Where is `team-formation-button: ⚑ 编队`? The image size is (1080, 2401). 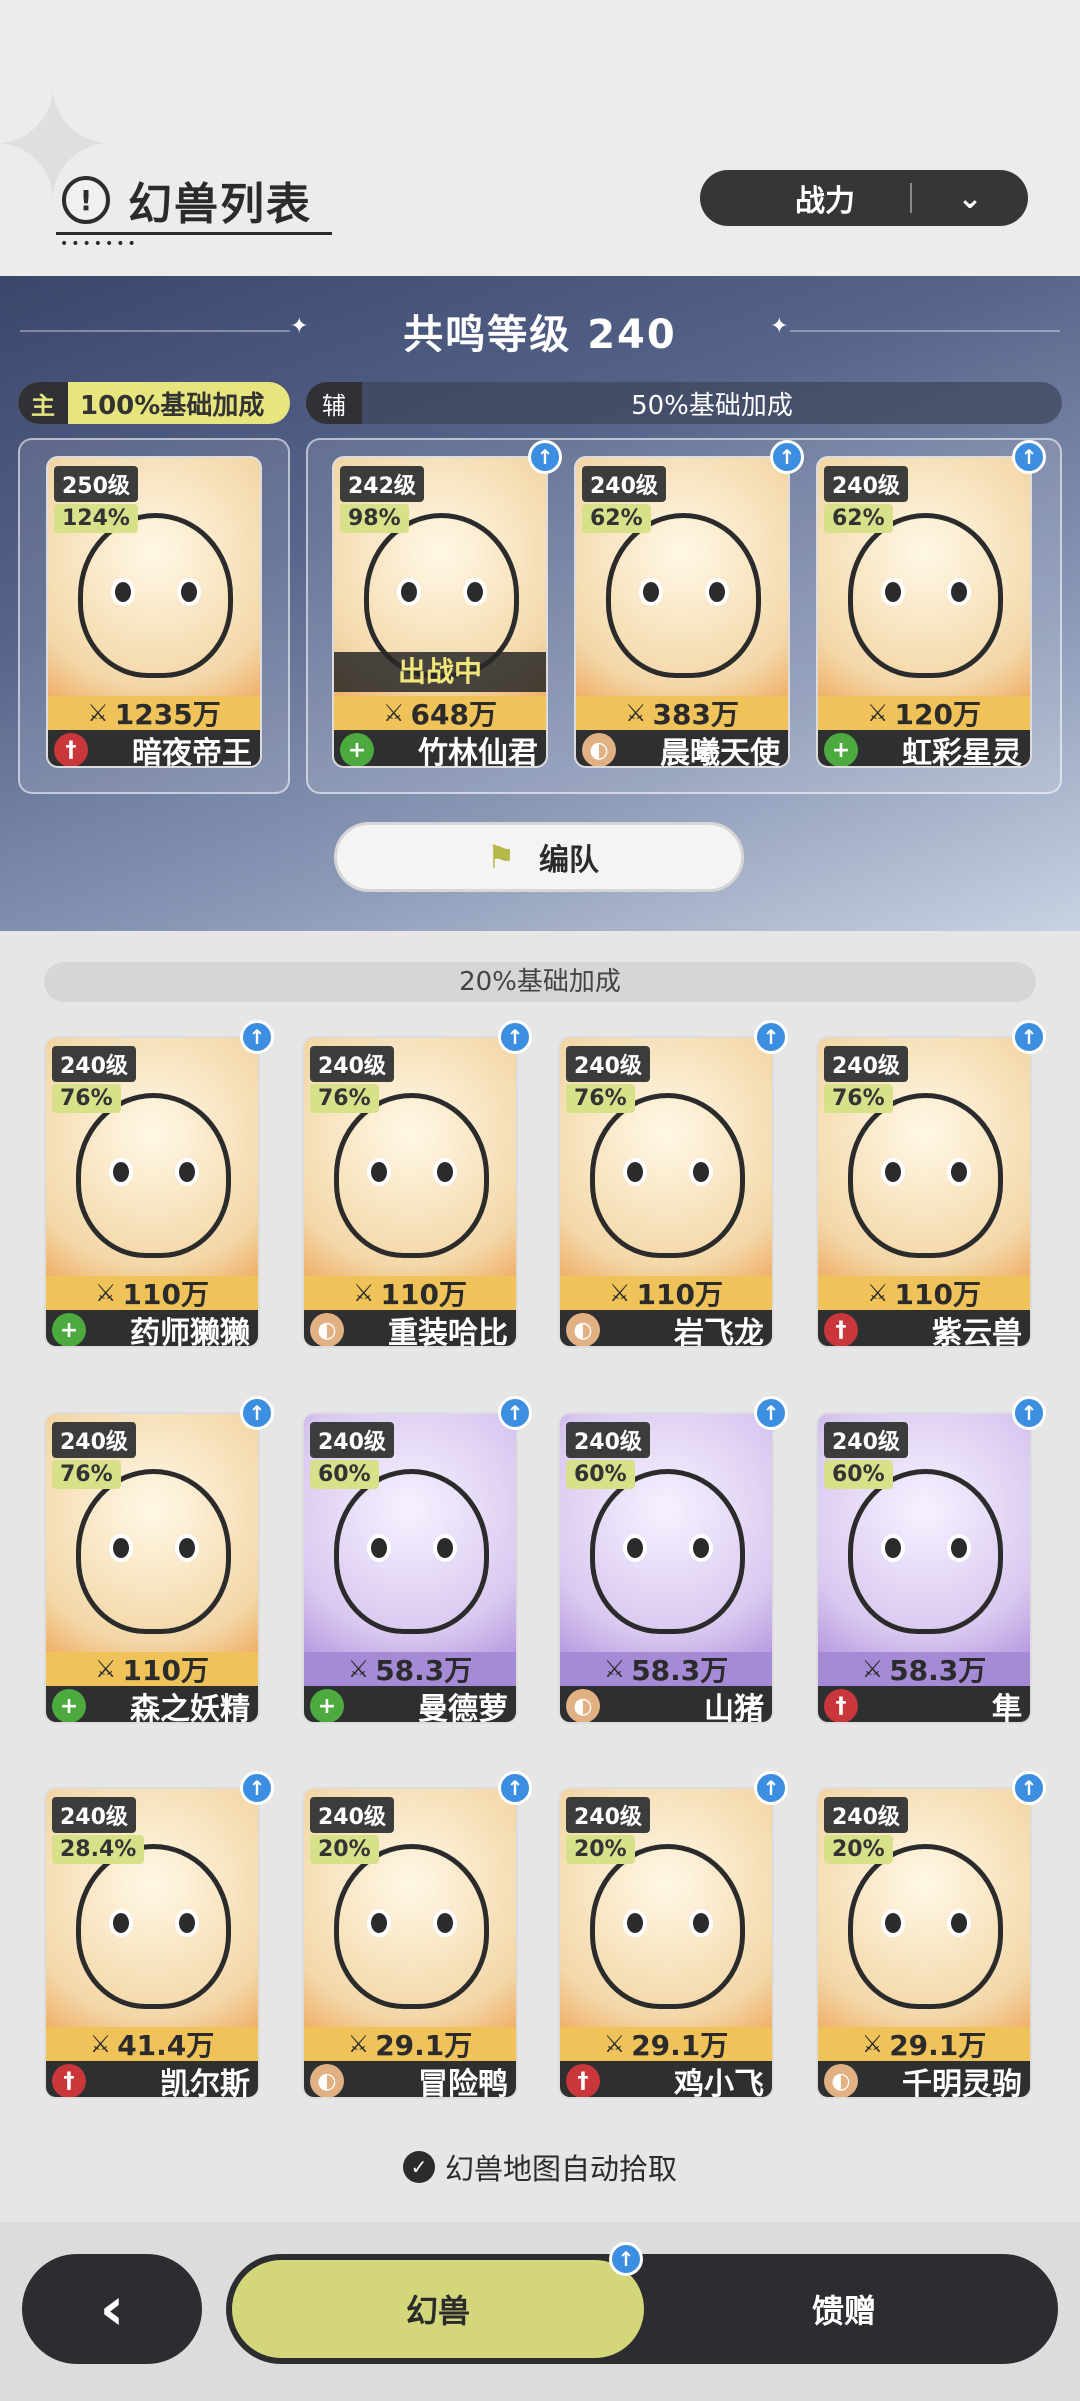 team-formation-button: ⚑ 编队 is located at coordinates (539, 857).